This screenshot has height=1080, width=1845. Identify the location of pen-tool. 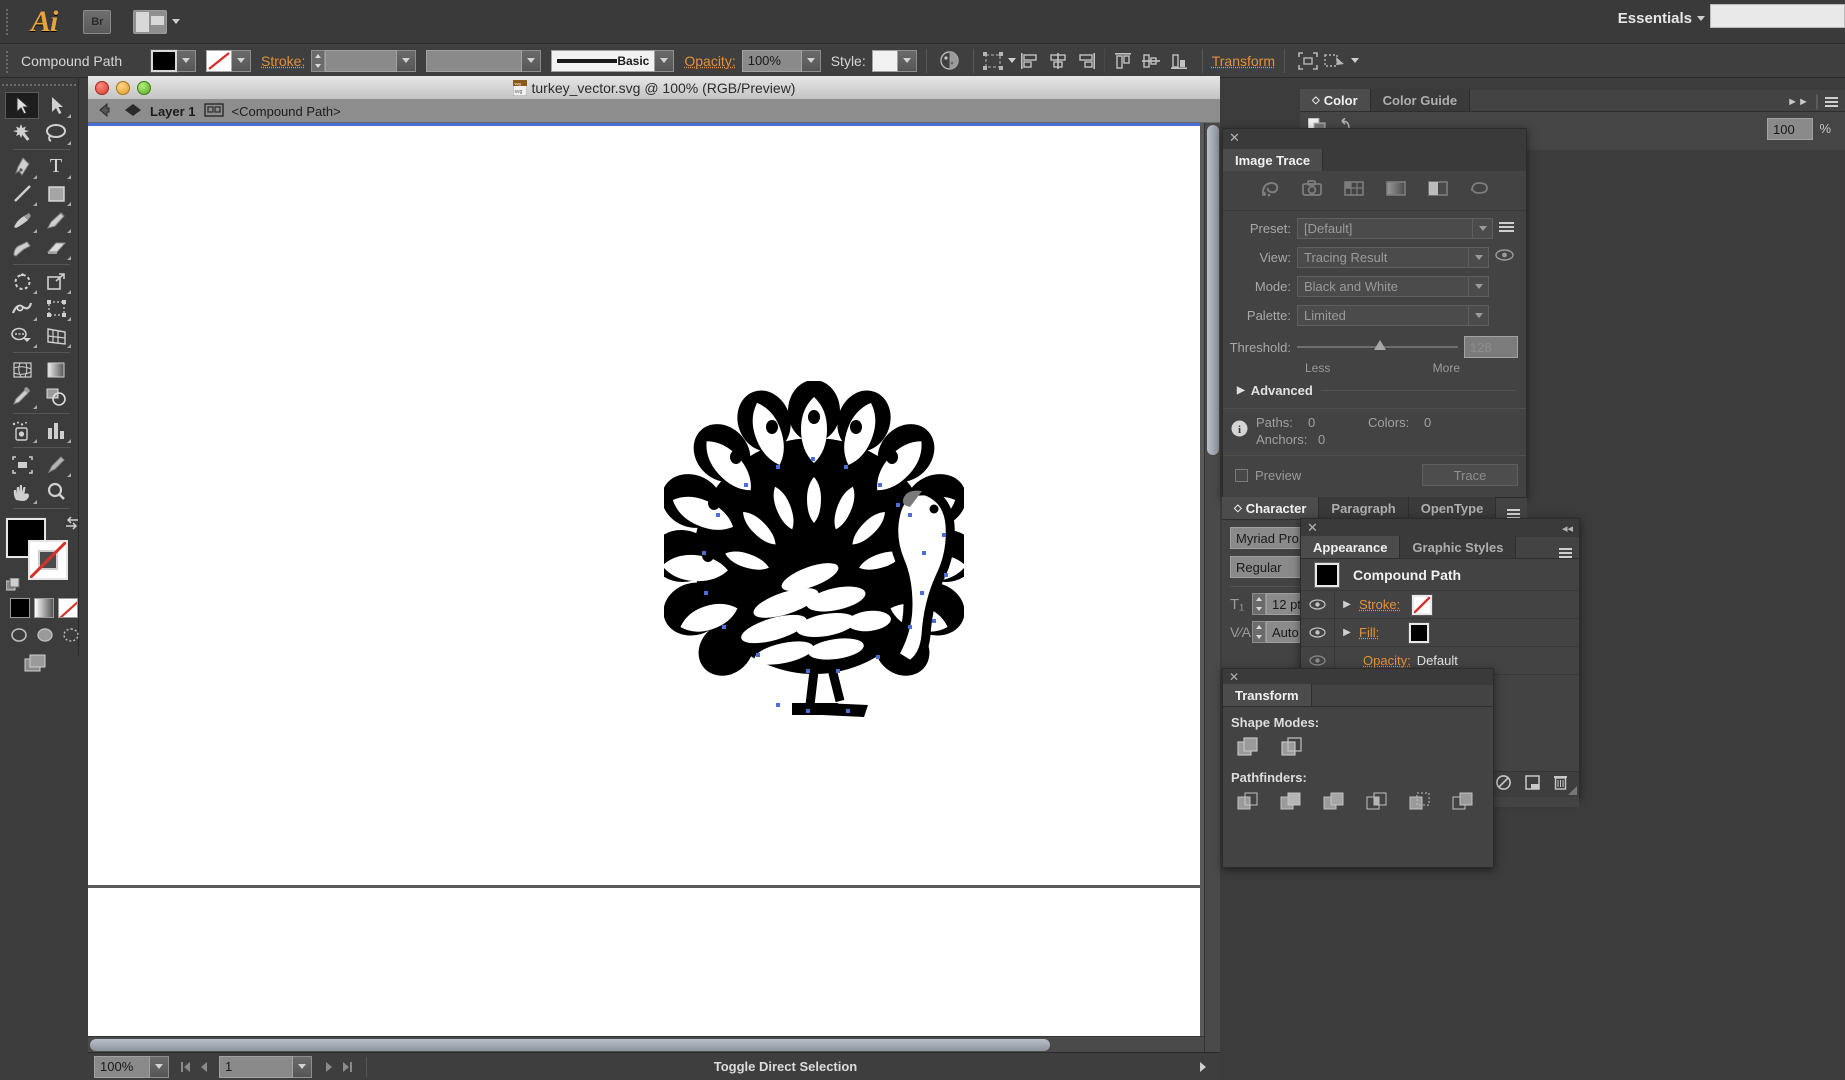
(22, 166).